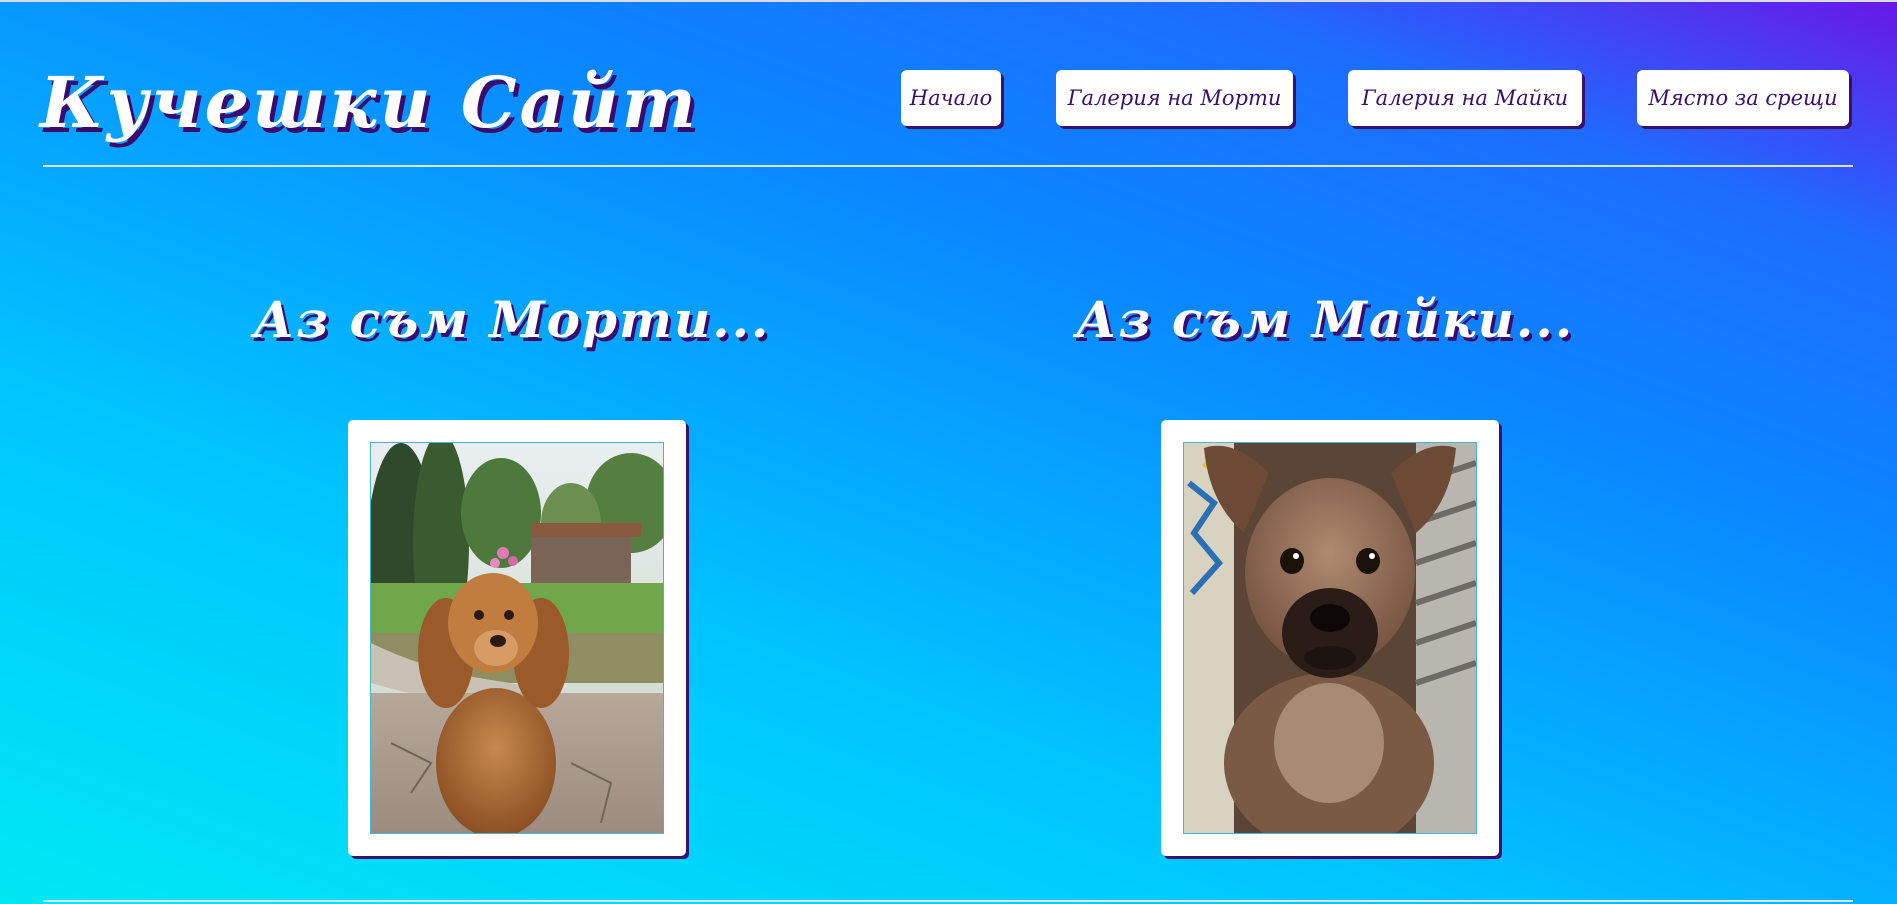  Describe the element at coordinates (1174, 98) in the screenshot. I see `nav-morty-gallery-button: Галерия на Морти` at that location.